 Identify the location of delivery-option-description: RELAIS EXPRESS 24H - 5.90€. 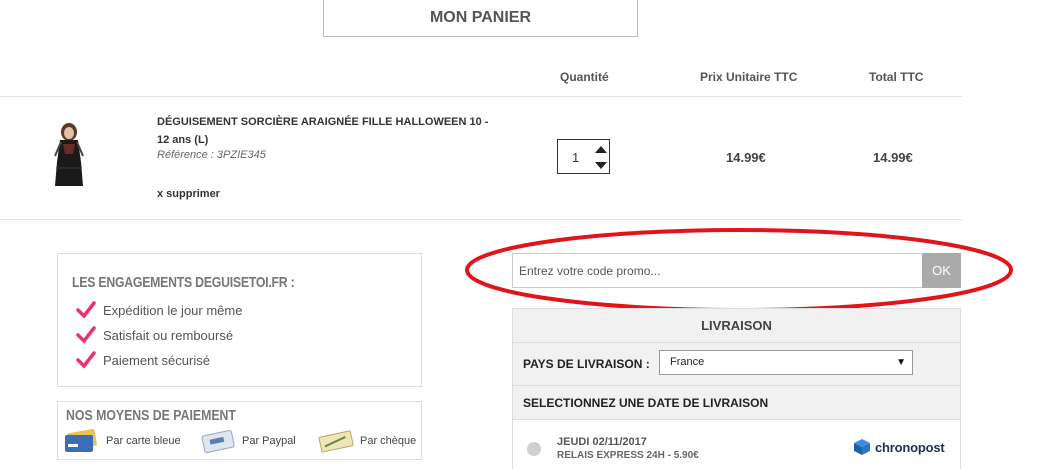
(628, 455).